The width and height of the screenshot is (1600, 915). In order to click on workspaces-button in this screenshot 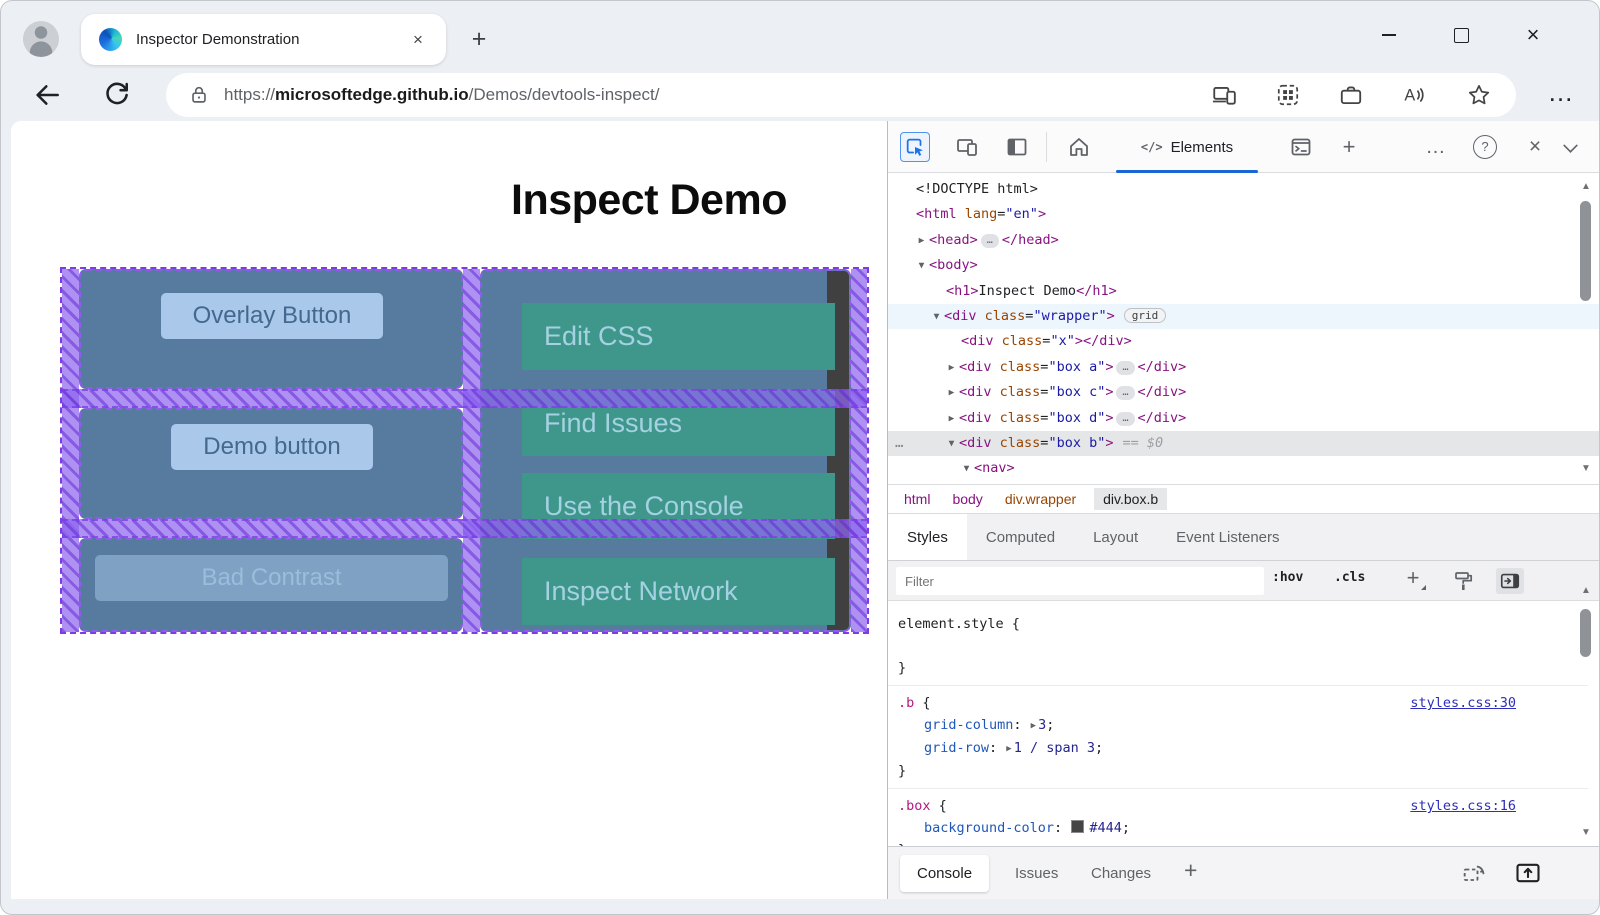, I will do `click(1351, 95)`.